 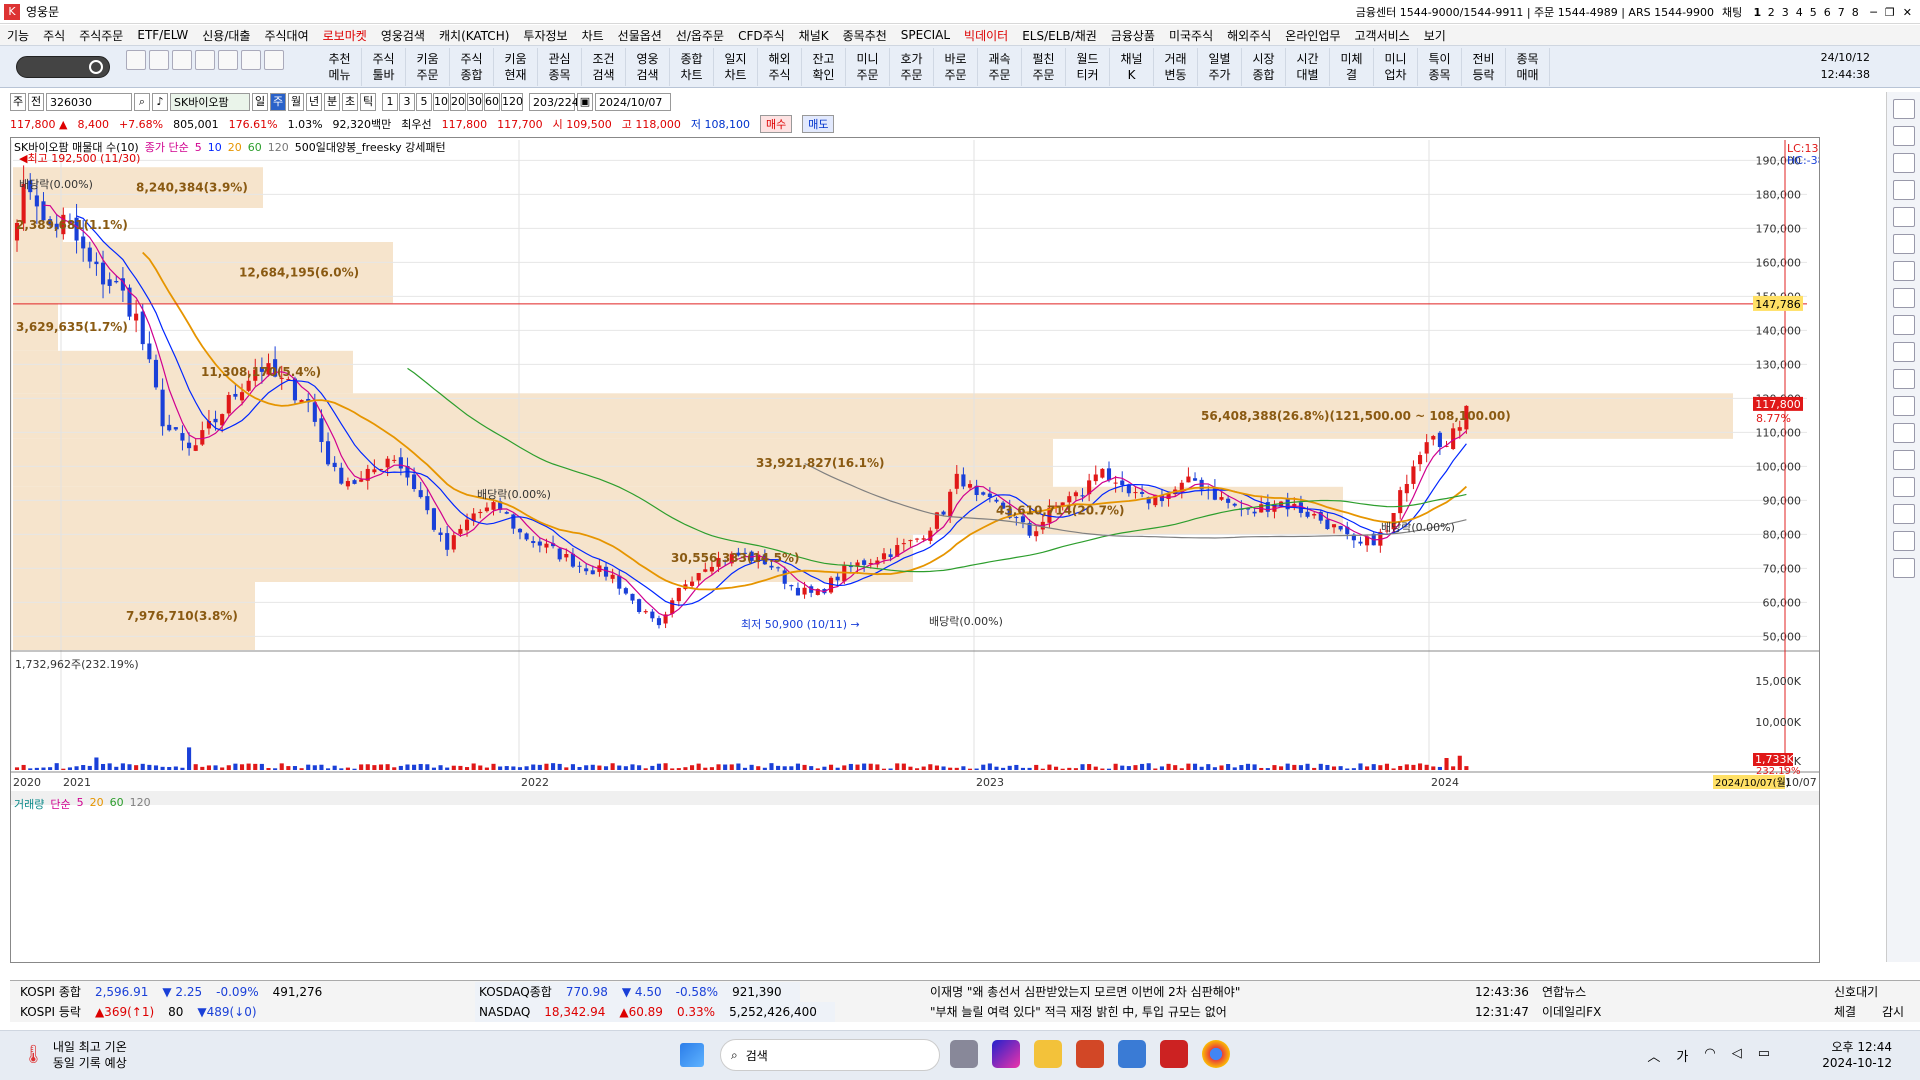 I want to click on wifi-icon: ◠, so click(x=1709, y=1055).